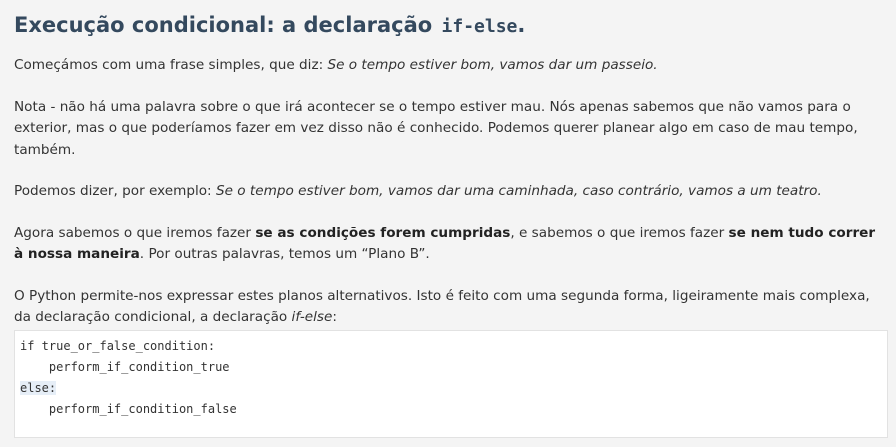 The width and height of the screenshot is (896, 447). I want to click on code-line: perform_if_condition_true, so click(125, 367).